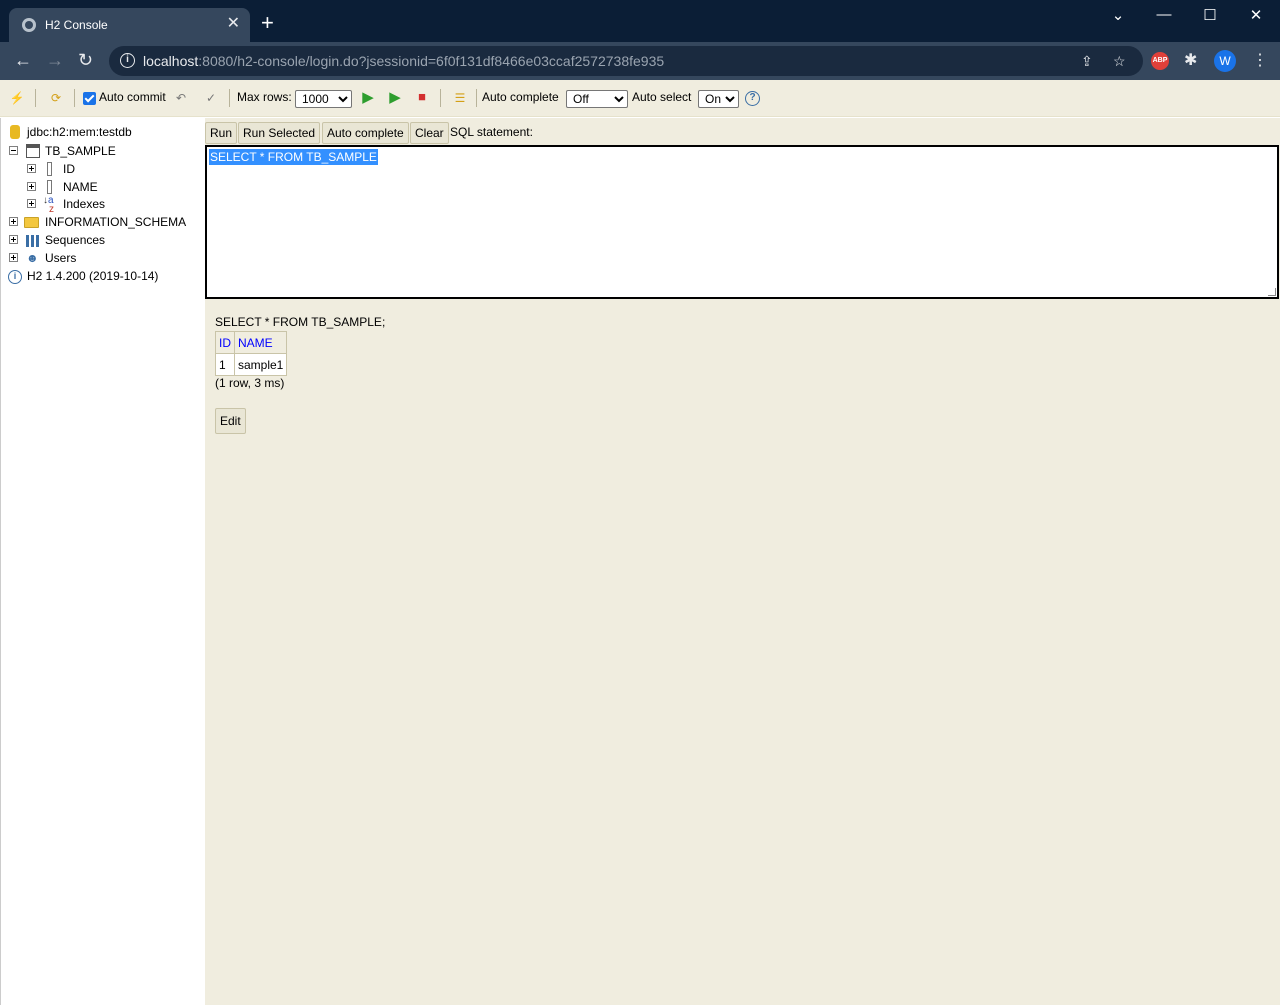 The image size is (1280, 1005). I want to click on resize-handle, so click(1272, 292).